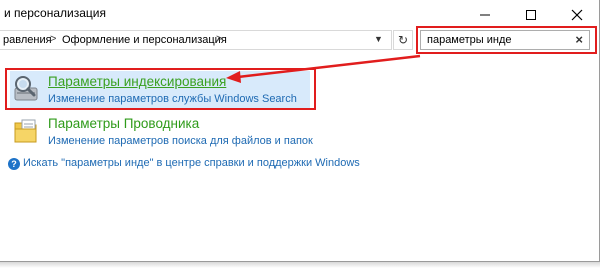 Image resolution: width=600 pixels, height=268 pixels. I want to click on window-shadow, so click(300, 265).